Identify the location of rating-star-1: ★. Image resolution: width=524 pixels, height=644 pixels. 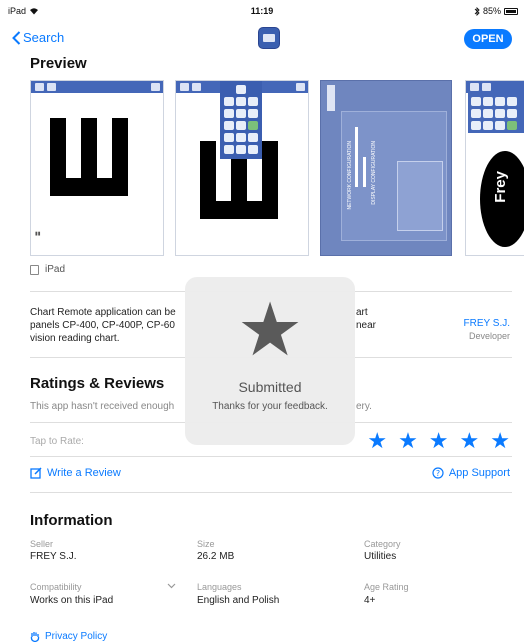
(377, 441).